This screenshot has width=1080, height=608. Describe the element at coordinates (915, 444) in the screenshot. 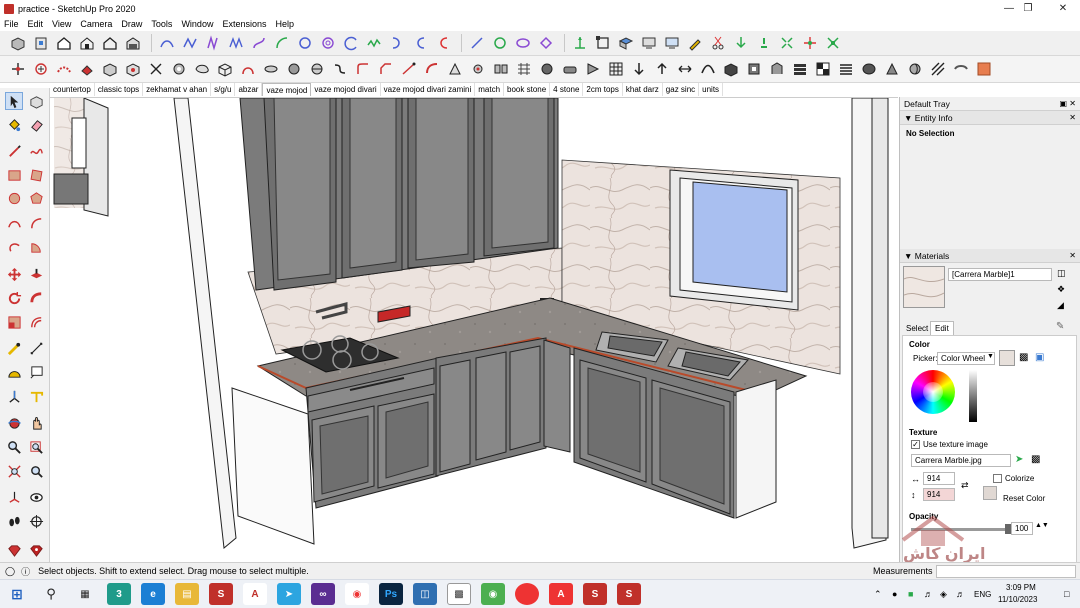

I see `use-texture-checkbox: ✓` at that location.